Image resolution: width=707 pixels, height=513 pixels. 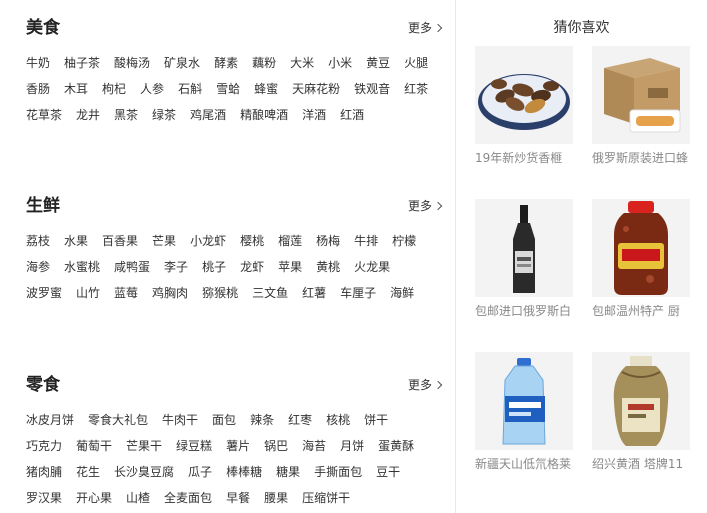 I want to click on category-link: 雪蛤, so click(x=228, y=89).